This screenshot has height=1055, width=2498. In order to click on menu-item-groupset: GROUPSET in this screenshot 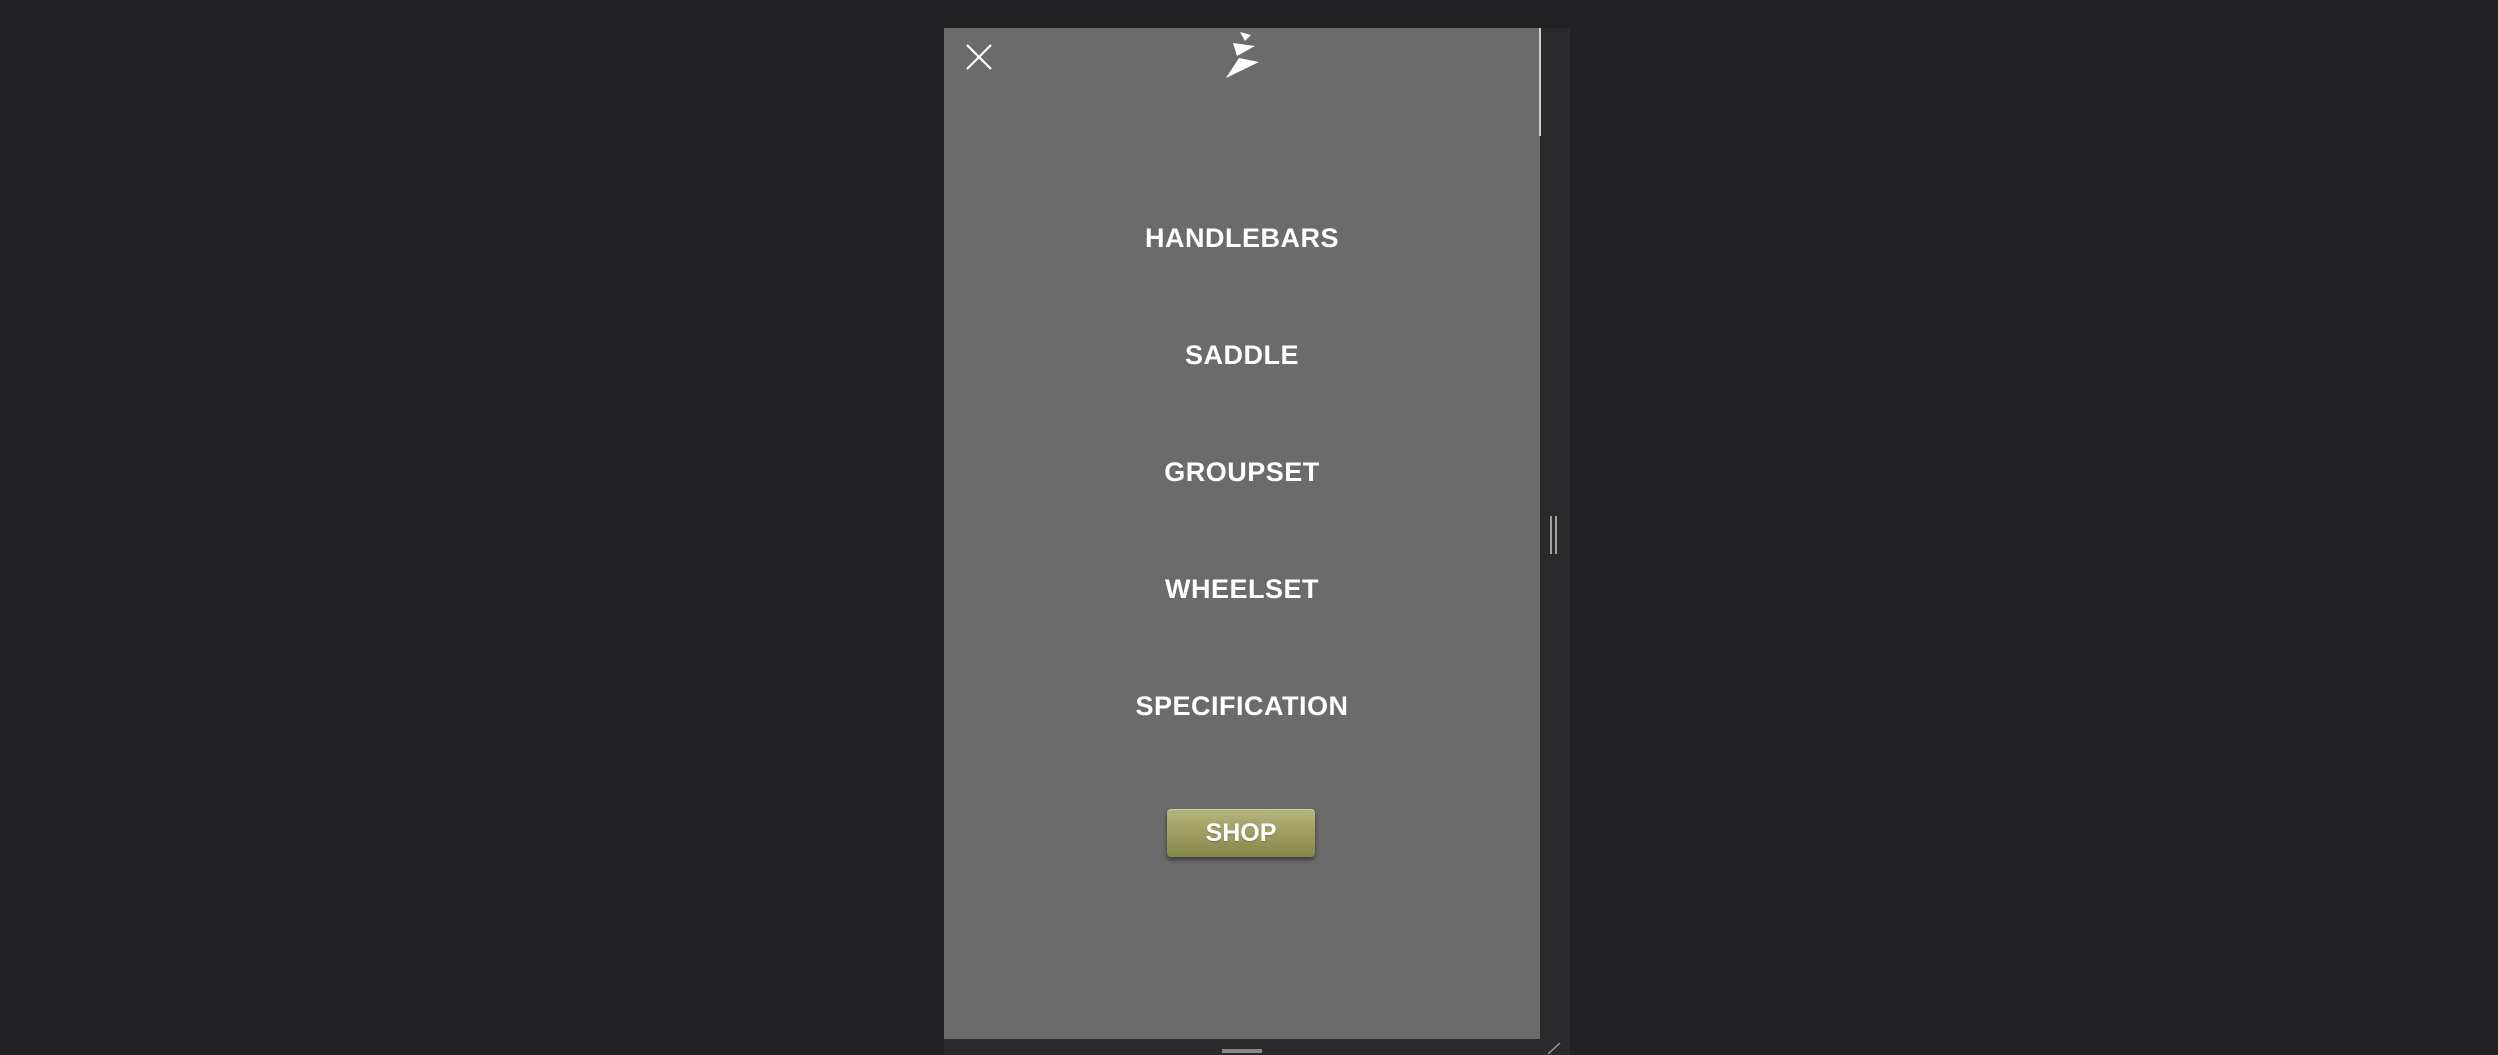, I will do `click(1242, 472)`.